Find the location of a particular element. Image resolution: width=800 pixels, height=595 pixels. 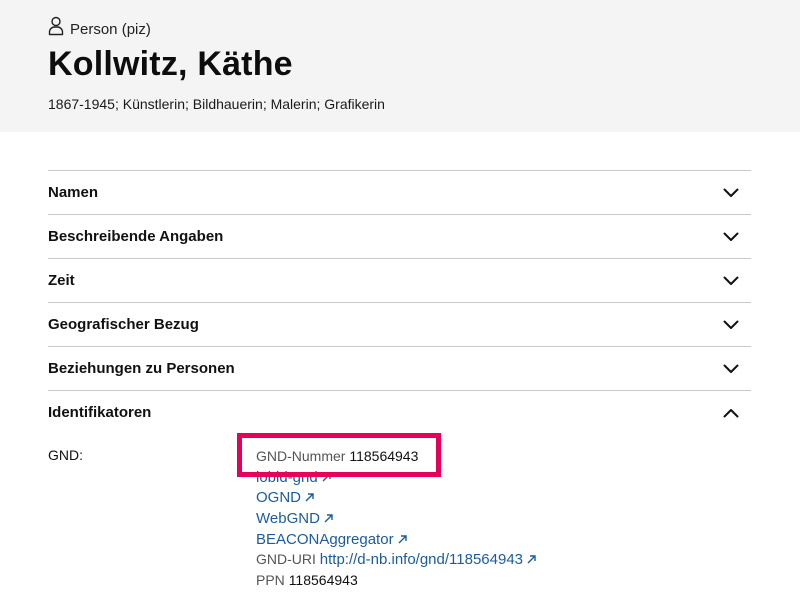

list-item: OGND is located at coordinates (466, 497).